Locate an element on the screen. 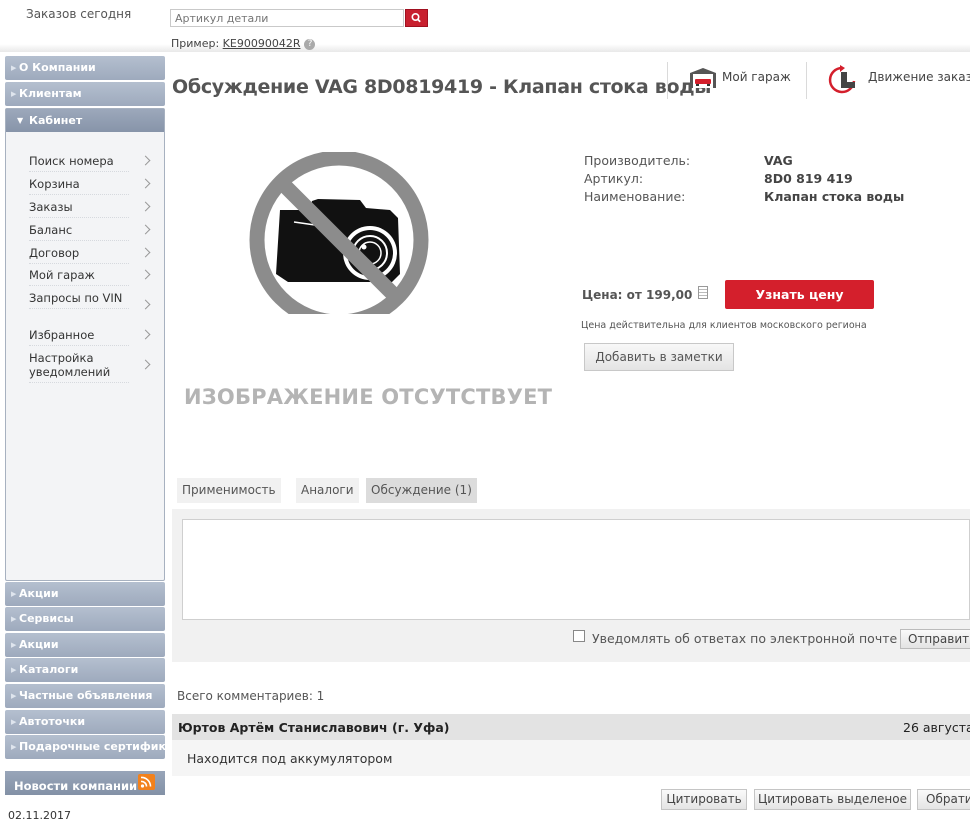 The width and height of the screenshot is (970, 832). cabinet-item-garage: Мой гараж is located at coordinates (90, 277).